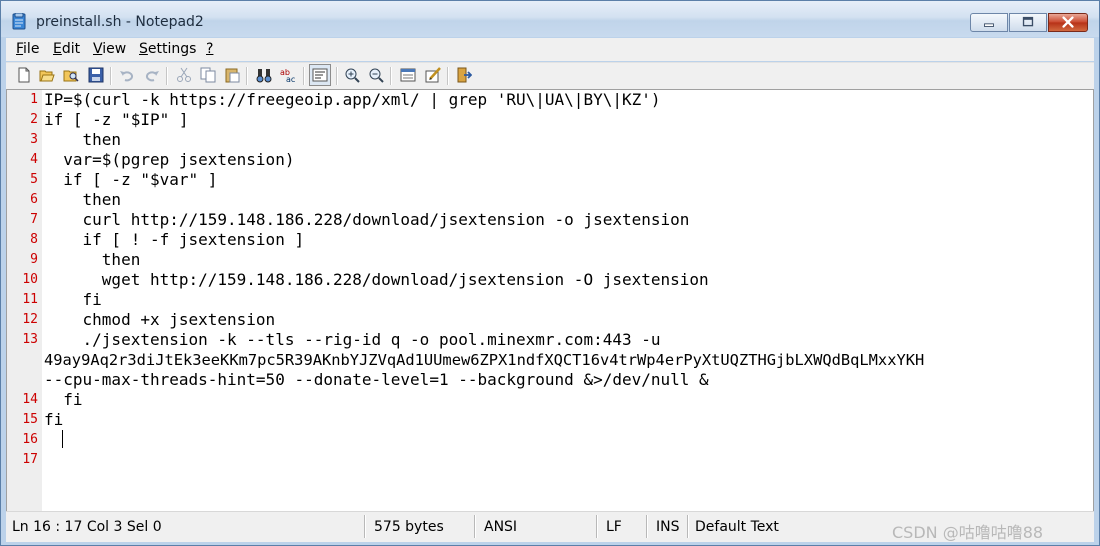  I want to click on status-line-ending: LF, so click(614, 527).